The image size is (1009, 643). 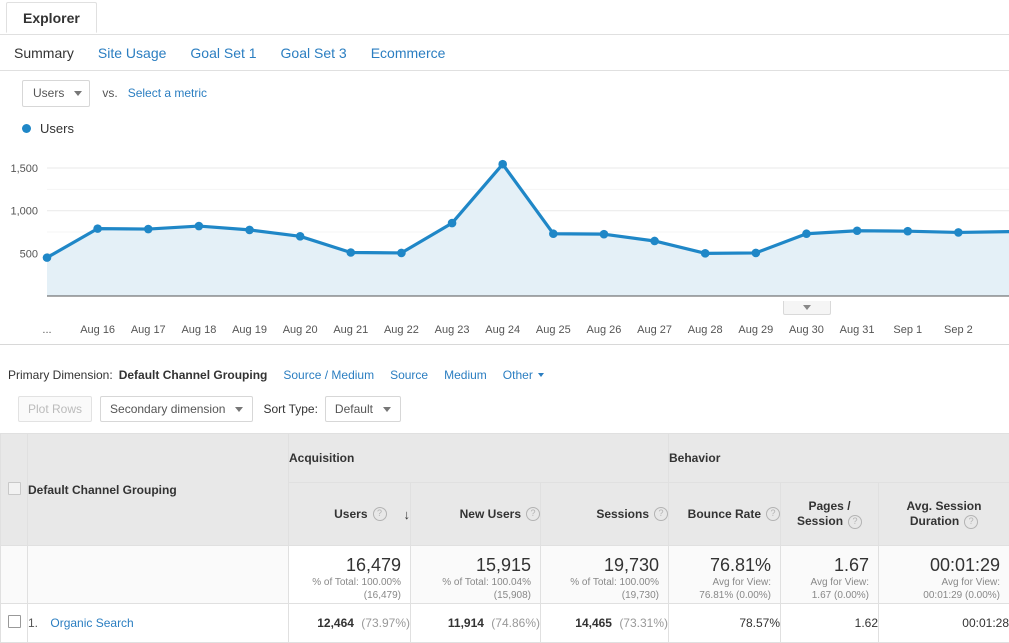 I want to click on row-dimension-link: Organic Search, so click(x=91, y=623).